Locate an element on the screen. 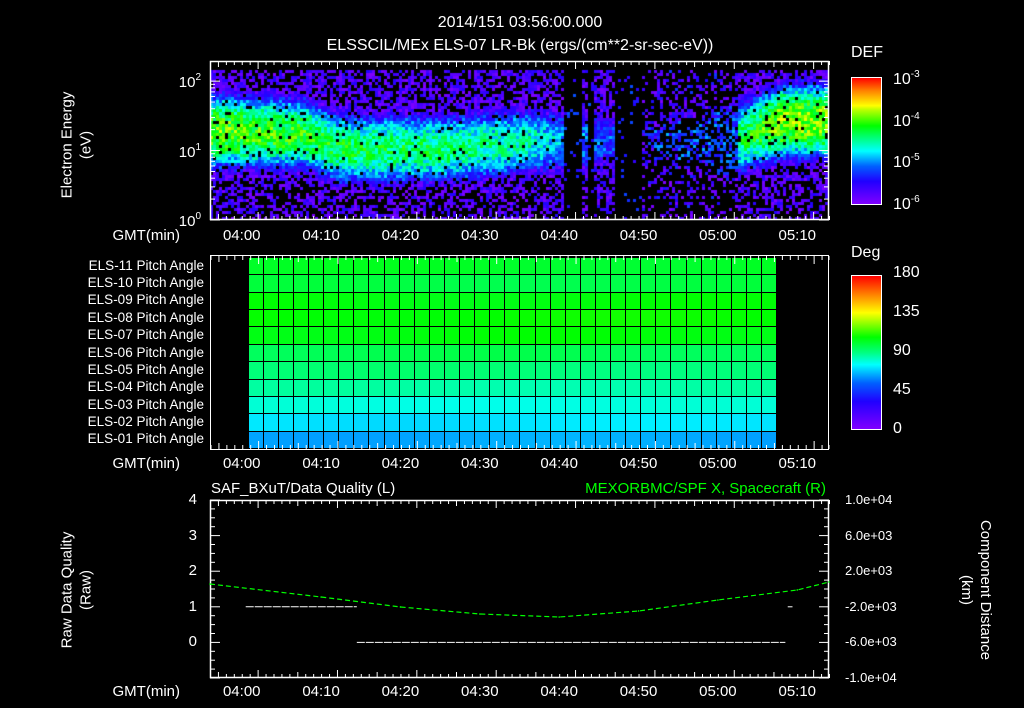  deg-colorbar is located at coordinates (866, 352).